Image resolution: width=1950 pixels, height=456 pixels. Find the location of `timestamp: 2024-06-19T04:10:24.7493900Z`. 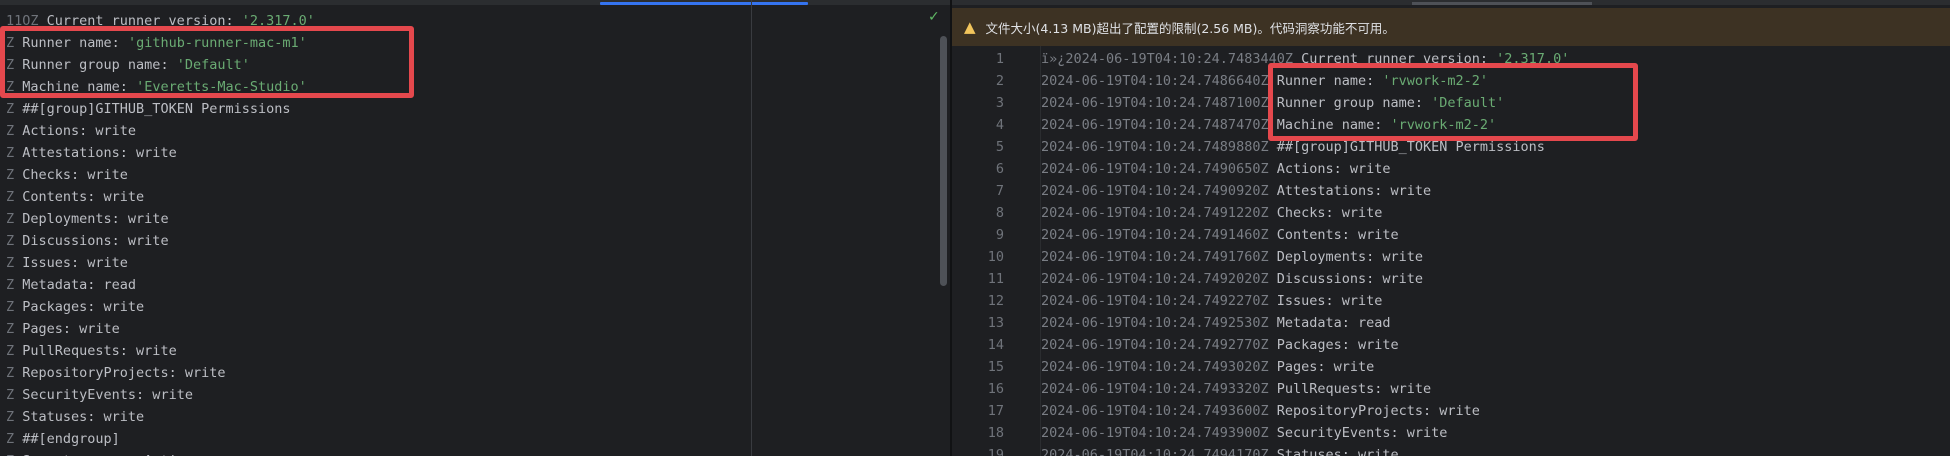

timestamp: 2024-06-19T04:10:24.7493900Z is located at coordinates (1155, 433).